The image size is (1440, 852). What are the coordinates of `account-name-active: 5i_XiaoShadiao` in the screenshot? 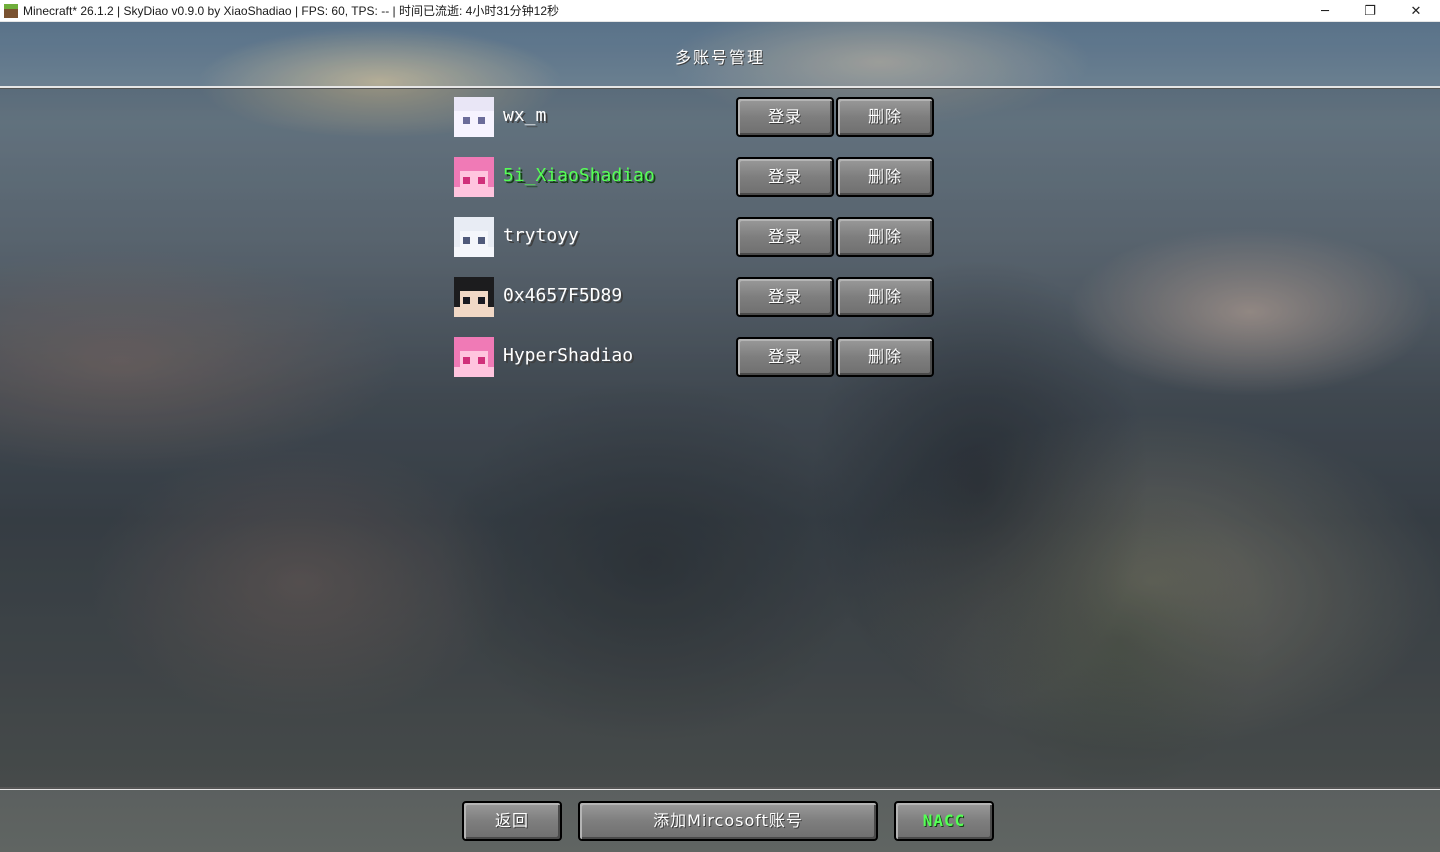 It's located at (579, 175).